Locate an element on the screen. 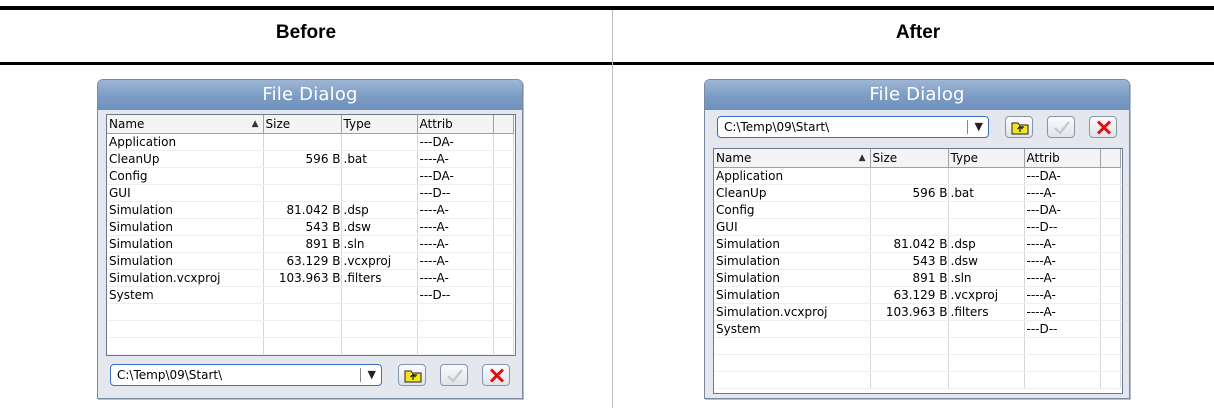 The height and width of the screenshot is (408, 1214). cell-size: 63.129 B is located at coordinates (302, 261).